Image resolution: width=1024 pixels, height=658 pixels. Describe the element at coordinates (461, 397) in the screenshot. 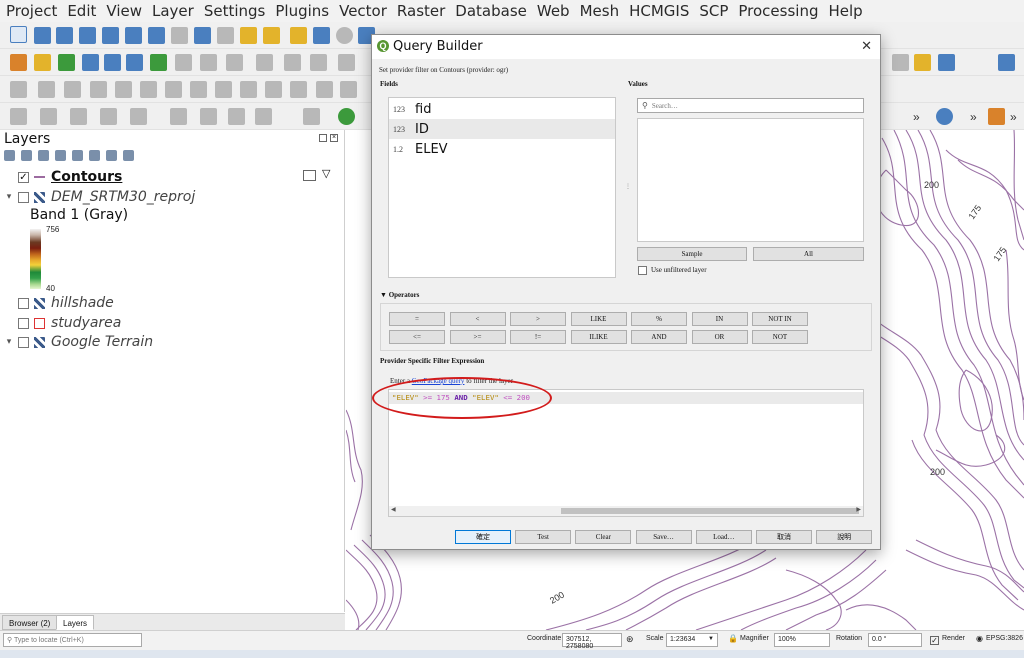

I see `filter-expression-text: "ELEV" >= 175 AND "ELEV" <= 200` at that location.